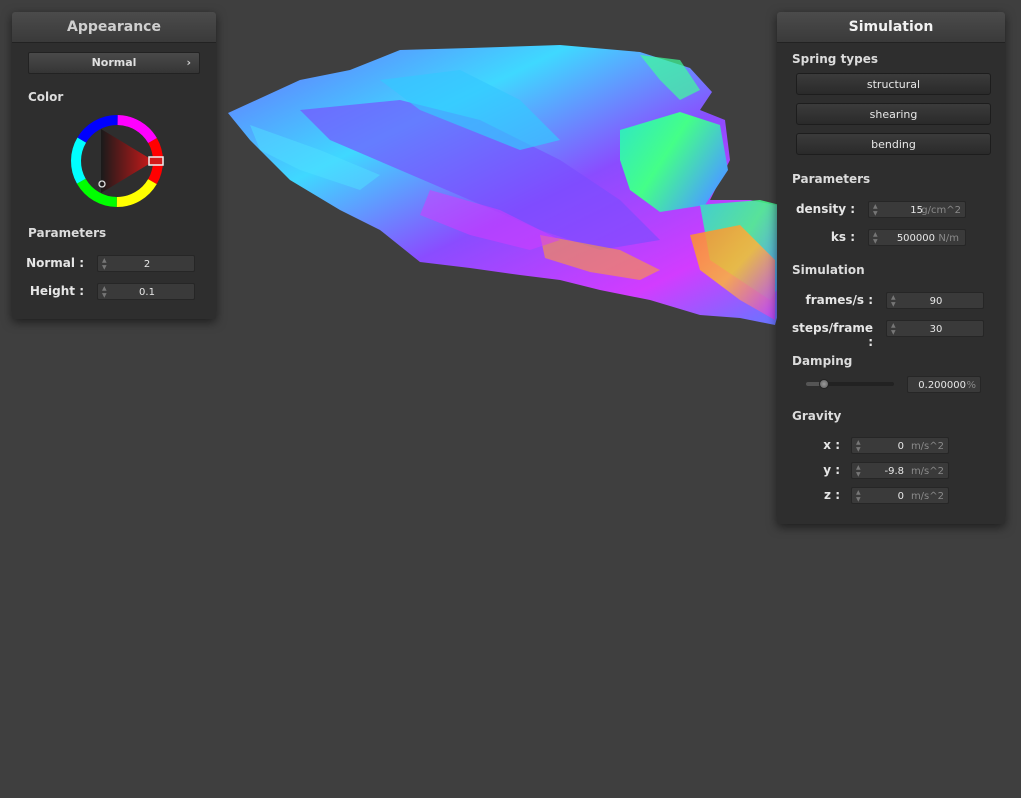  I want to click on damping-unit: %, so click(971, 385).